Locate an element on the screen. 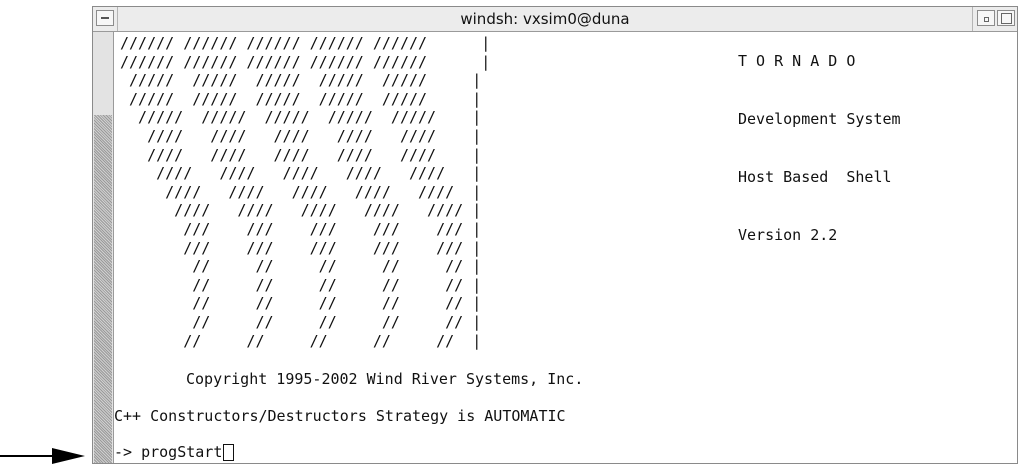 The image size is (1020, 467). window-title: windsh: vxsim0@duna is located at coordinates (545, 19).